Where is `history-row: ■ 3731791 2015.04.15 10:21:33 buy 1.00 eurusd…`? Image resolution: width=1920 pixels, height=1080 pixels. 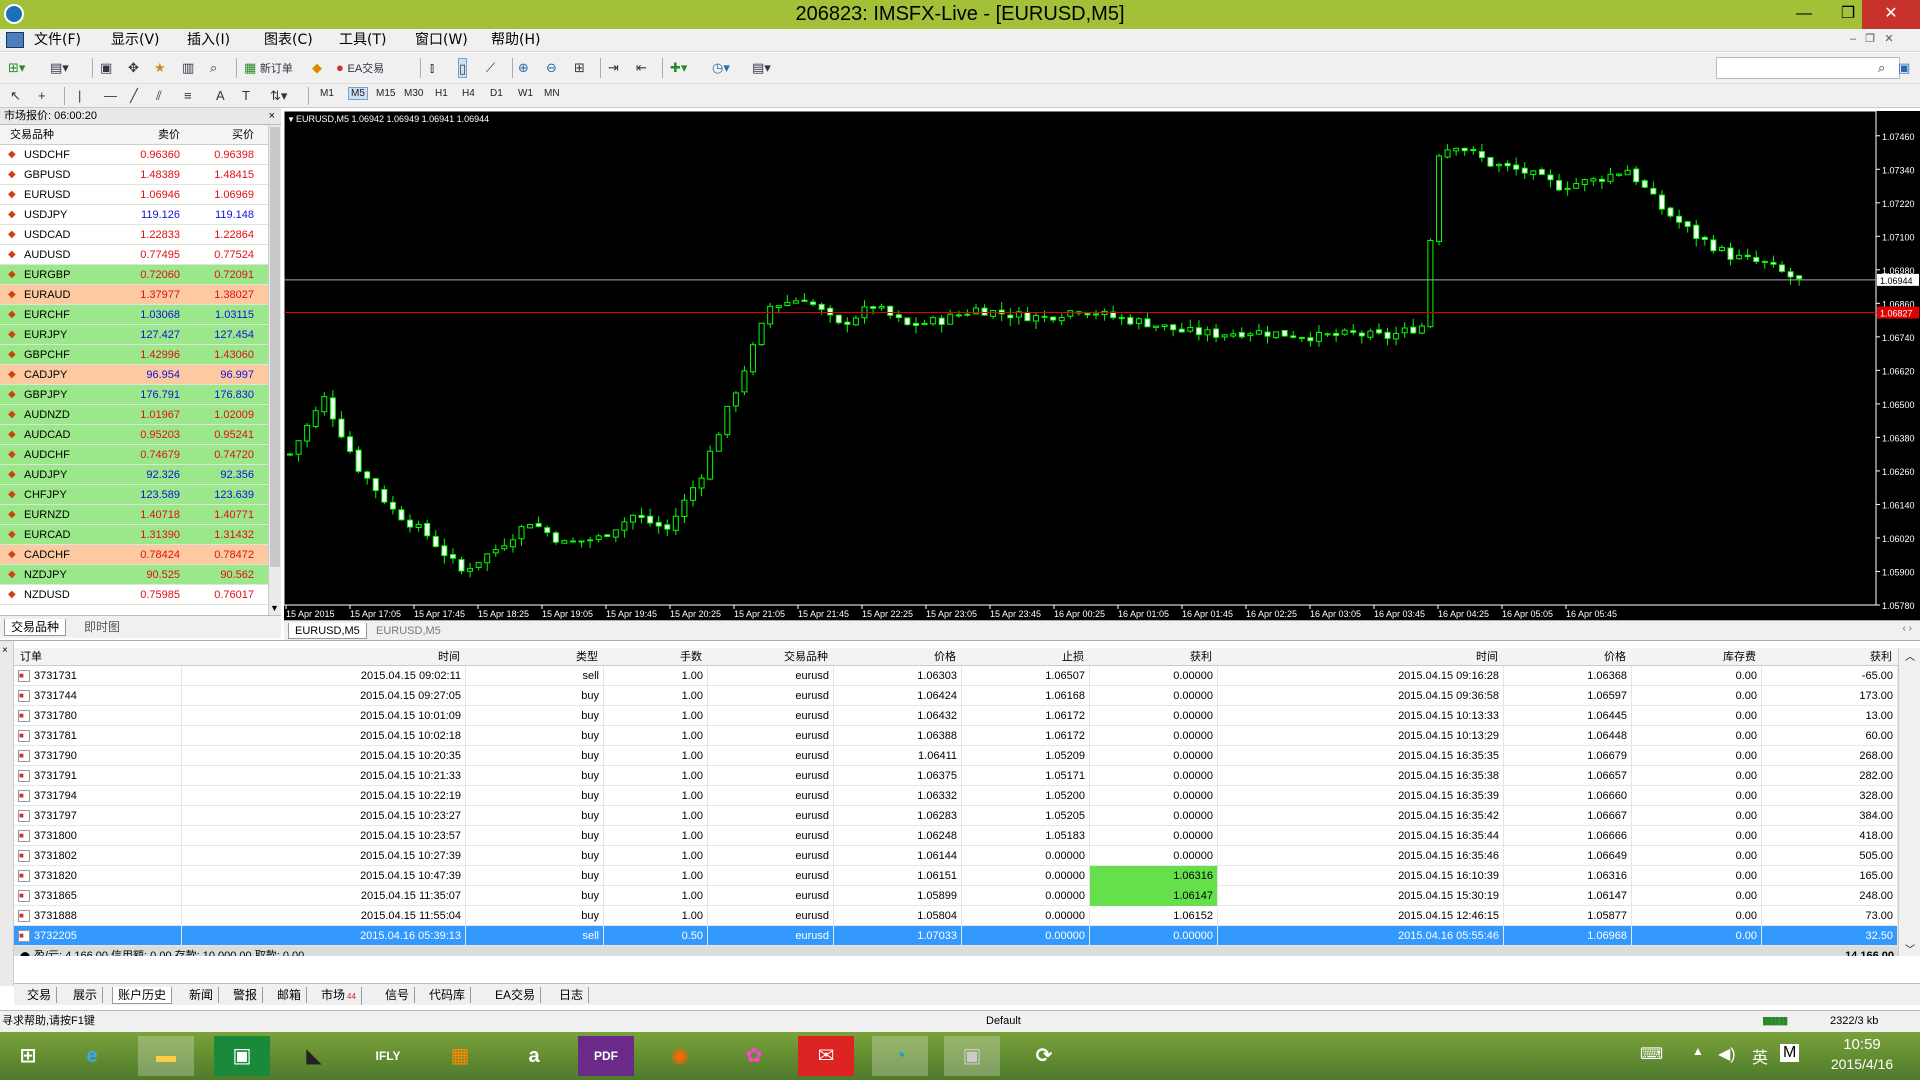
history-row: ■ 3731791 2015.04.15 10:21:33 buy 1.00 eurusd… is located at coordinates (956, 776).